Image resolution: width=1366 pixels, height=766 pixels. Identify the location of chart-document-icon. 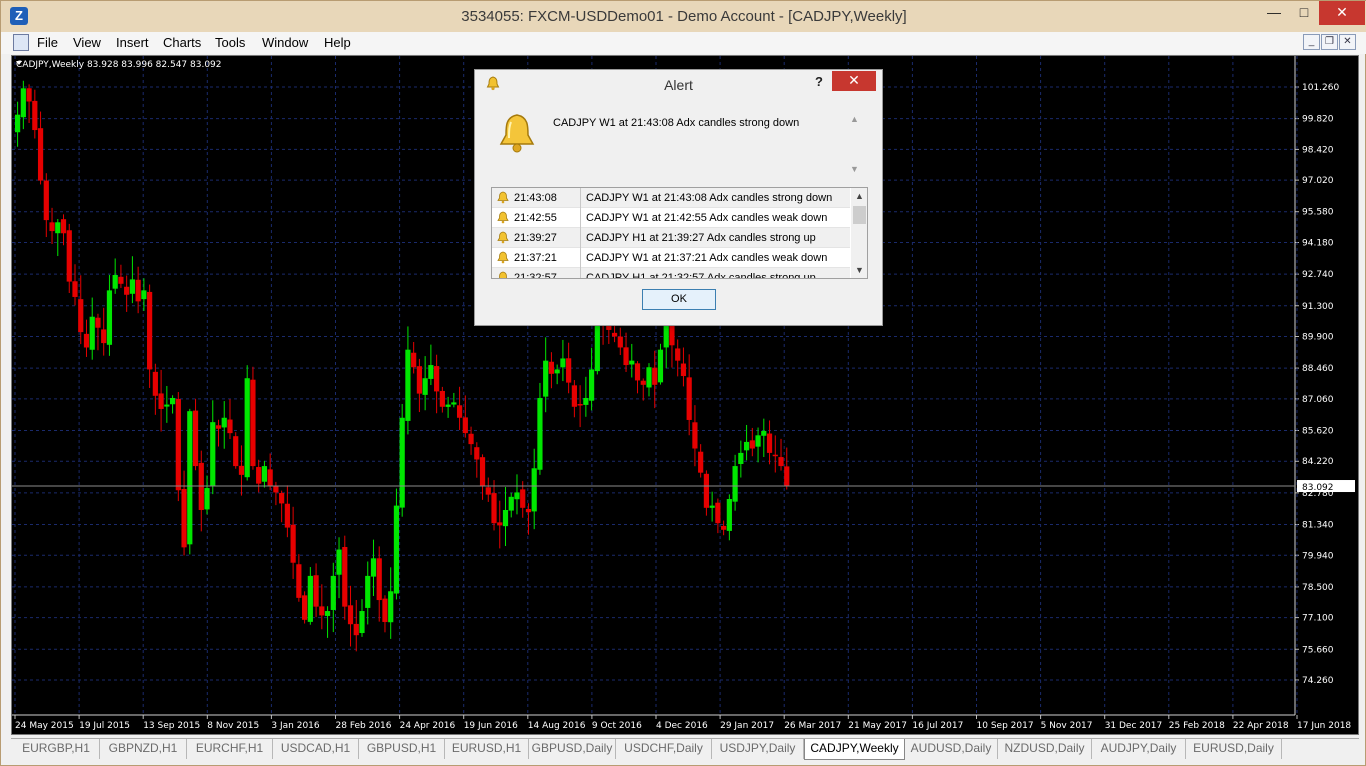
(21, 42).